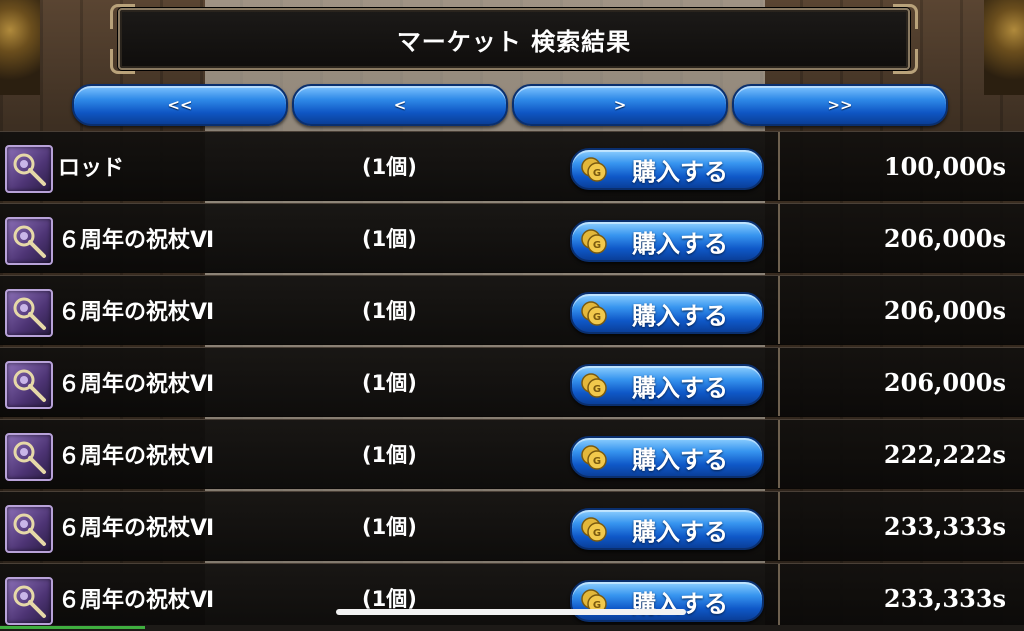  I want to click on progress-strip, so click(72, 627).